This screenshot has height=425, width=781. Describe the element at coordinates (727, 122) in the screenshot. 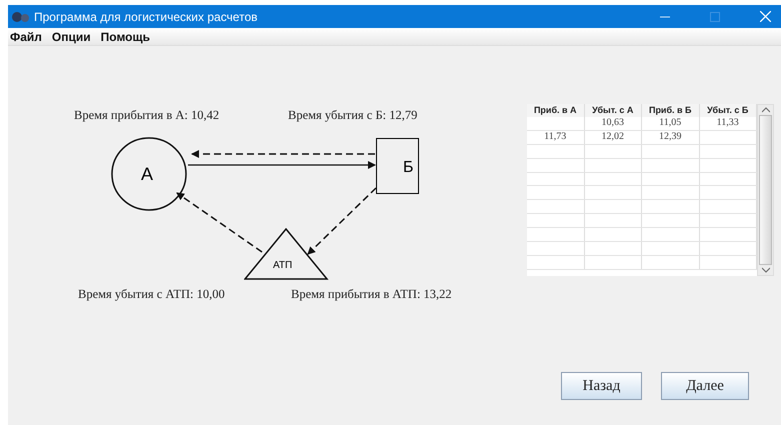

I see `table-cell: 11,33` at that location.